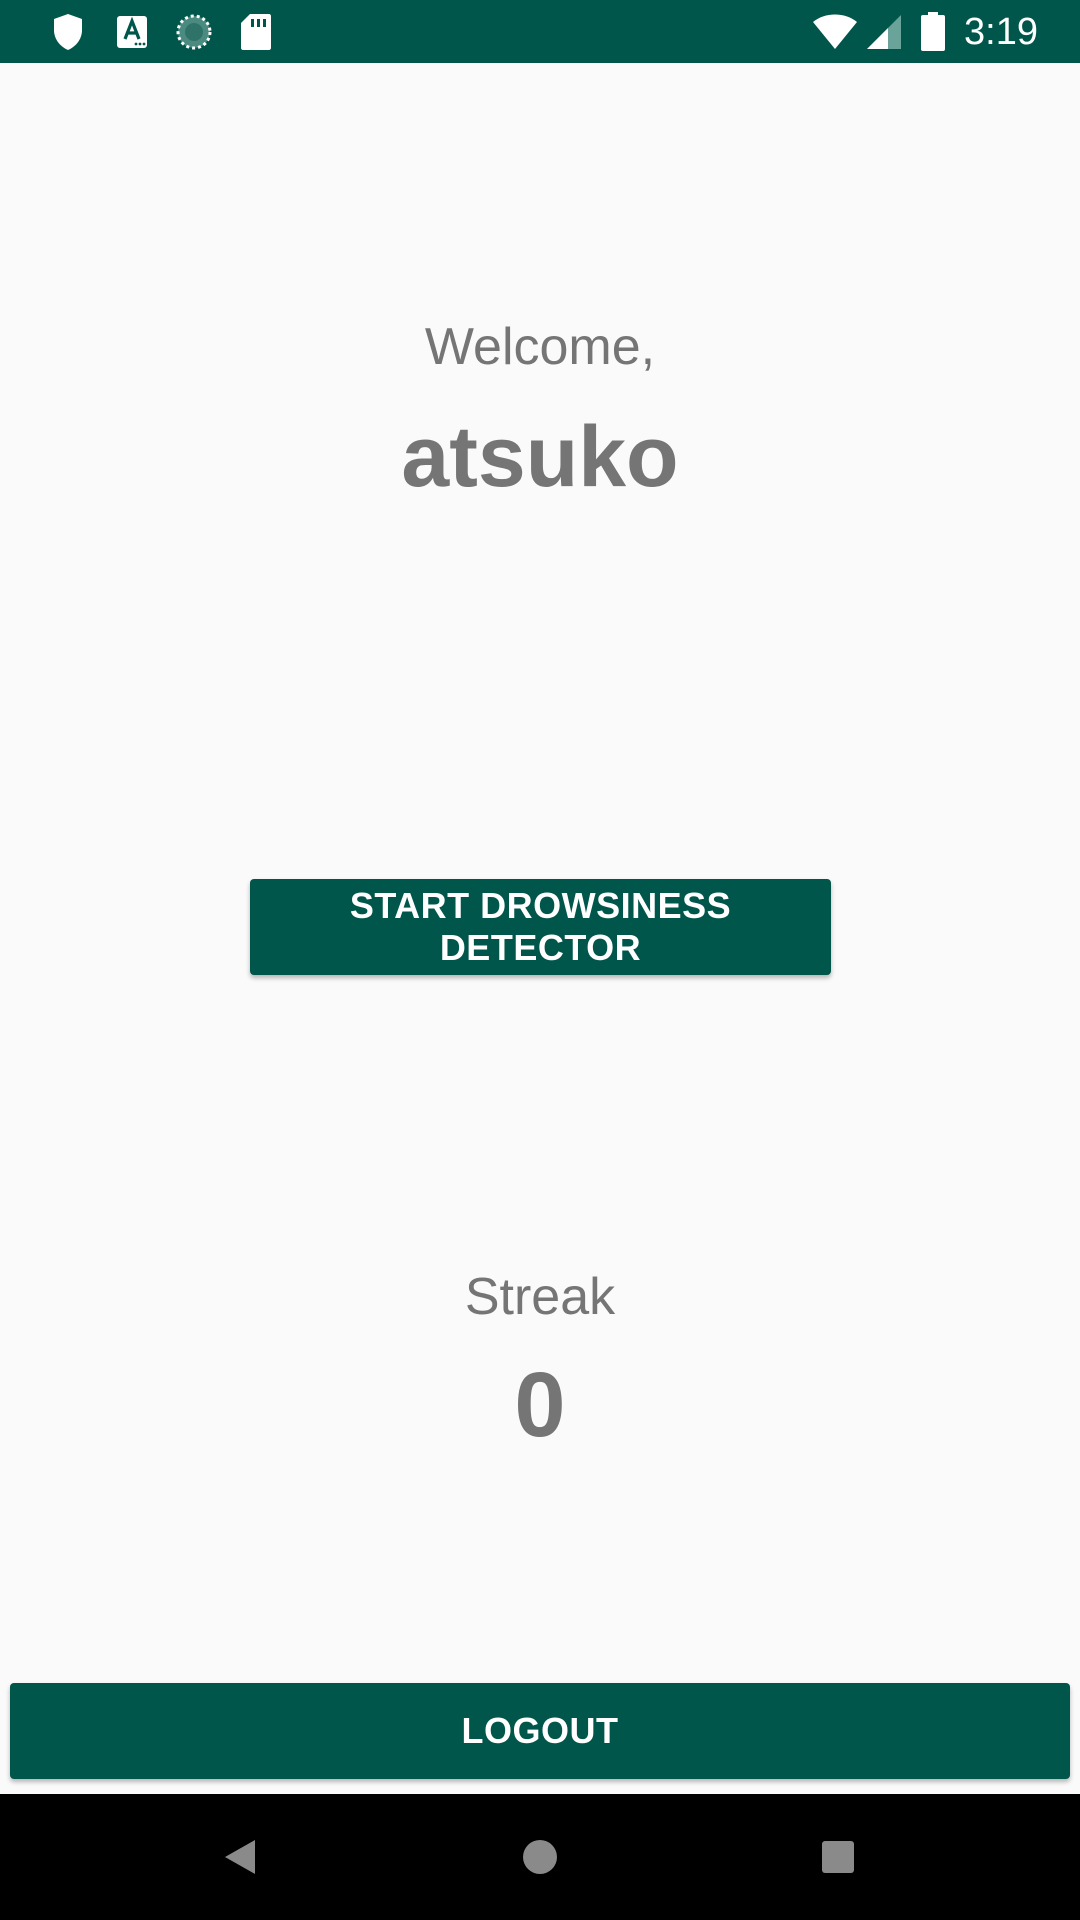 The width and height of the screenshot is (1080, 1920). Describe the element at coordinates (540, 31) in the screenshot. I see `status-bar: 3:19` at that location.